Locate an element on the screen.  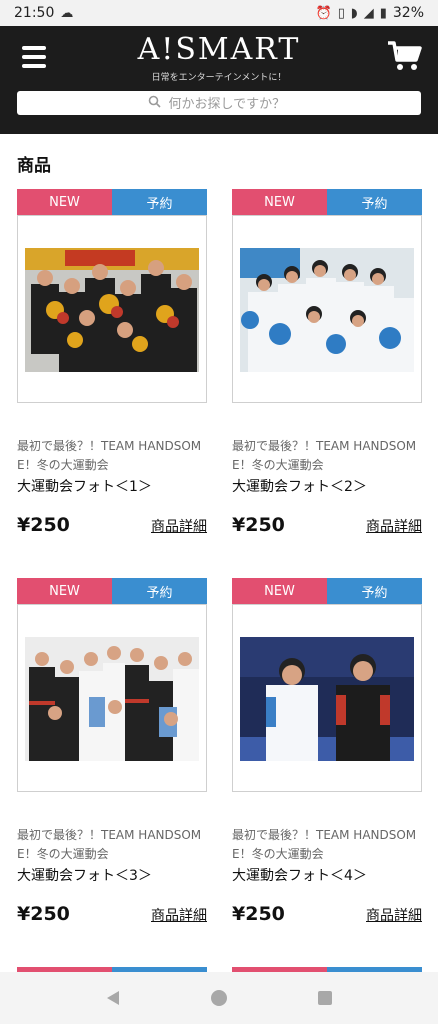
back-icon is located at coordinates (113, 998).